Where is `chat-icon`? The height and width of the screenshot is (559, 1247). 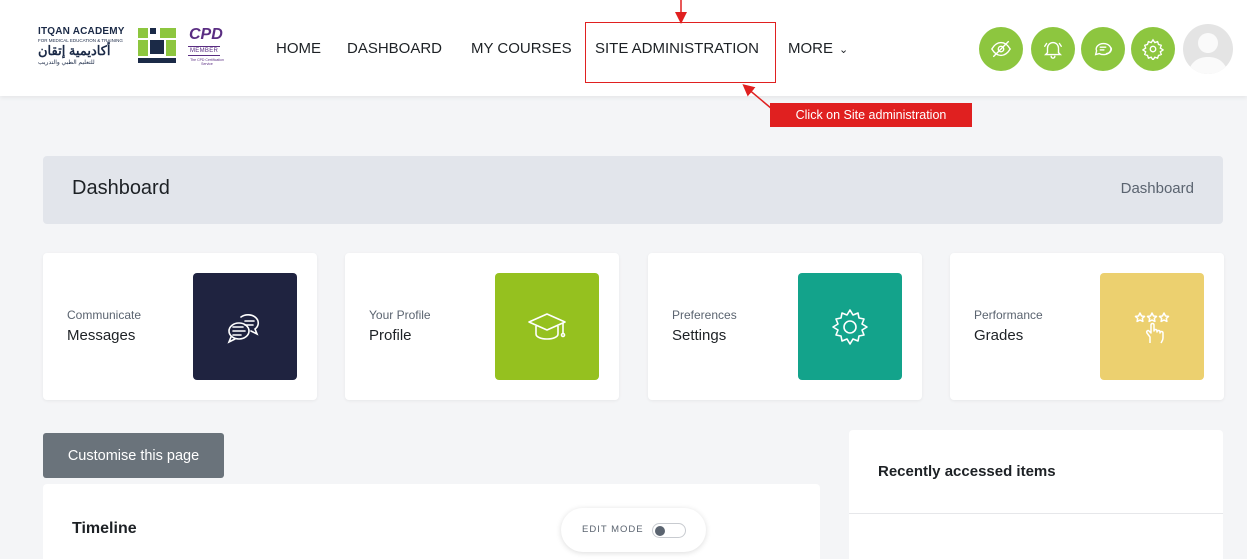 chat-icon is located at coordinates (1103, 49).